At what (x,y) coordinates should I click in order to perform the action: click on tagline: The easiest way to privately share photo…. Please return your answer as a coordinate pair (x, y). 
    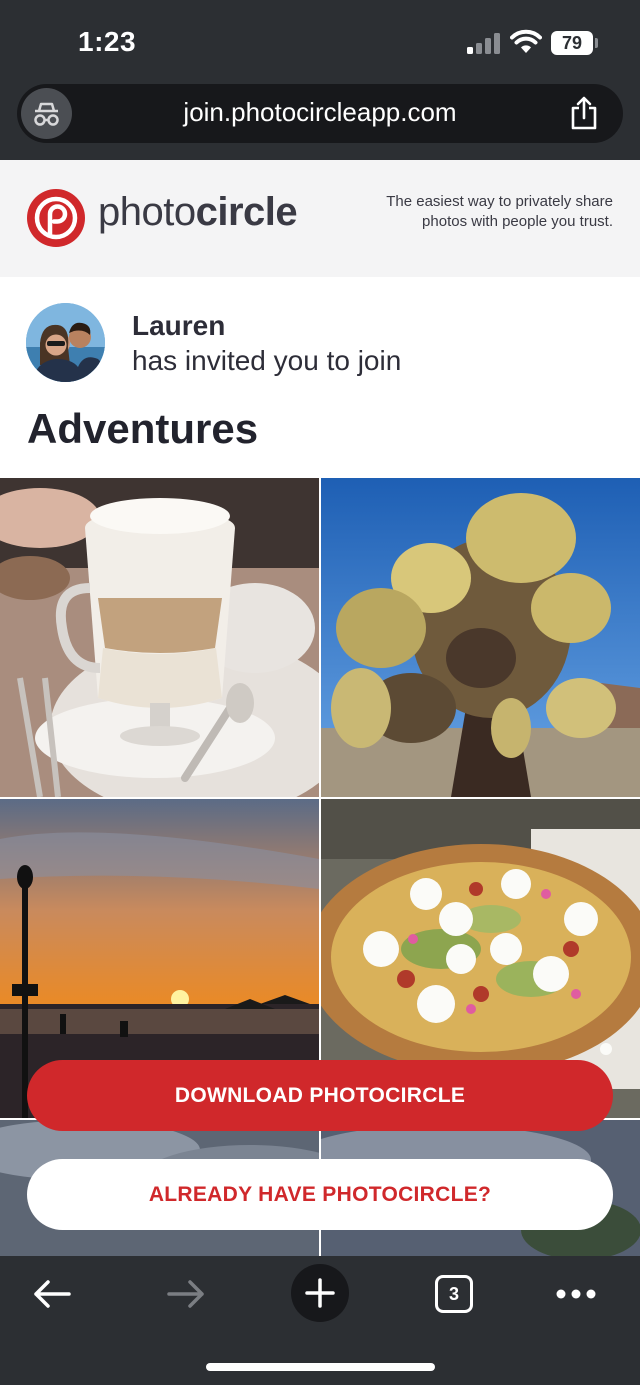
    Looking at the image, I should click on (499, 211).